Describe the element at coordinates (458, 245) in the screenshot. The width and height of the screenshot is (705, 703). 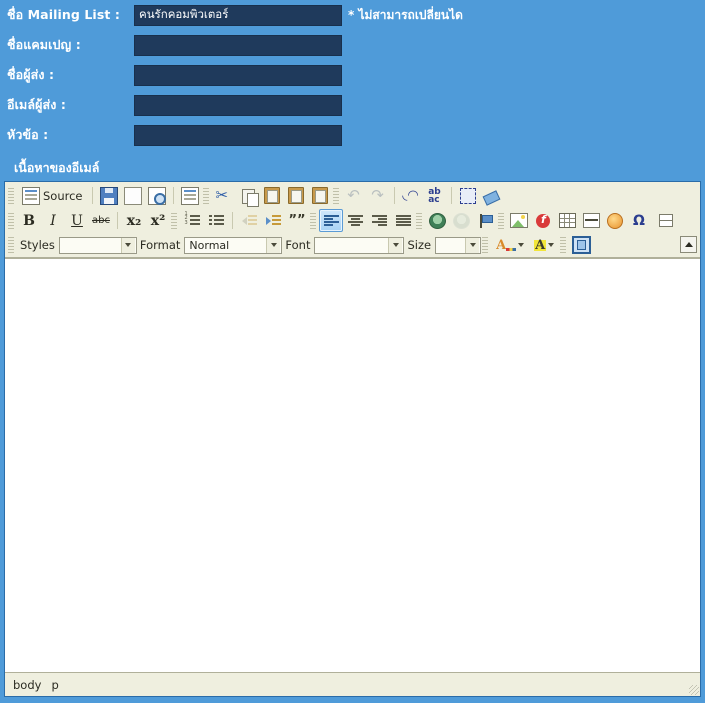
I see `size-combo` at that location.